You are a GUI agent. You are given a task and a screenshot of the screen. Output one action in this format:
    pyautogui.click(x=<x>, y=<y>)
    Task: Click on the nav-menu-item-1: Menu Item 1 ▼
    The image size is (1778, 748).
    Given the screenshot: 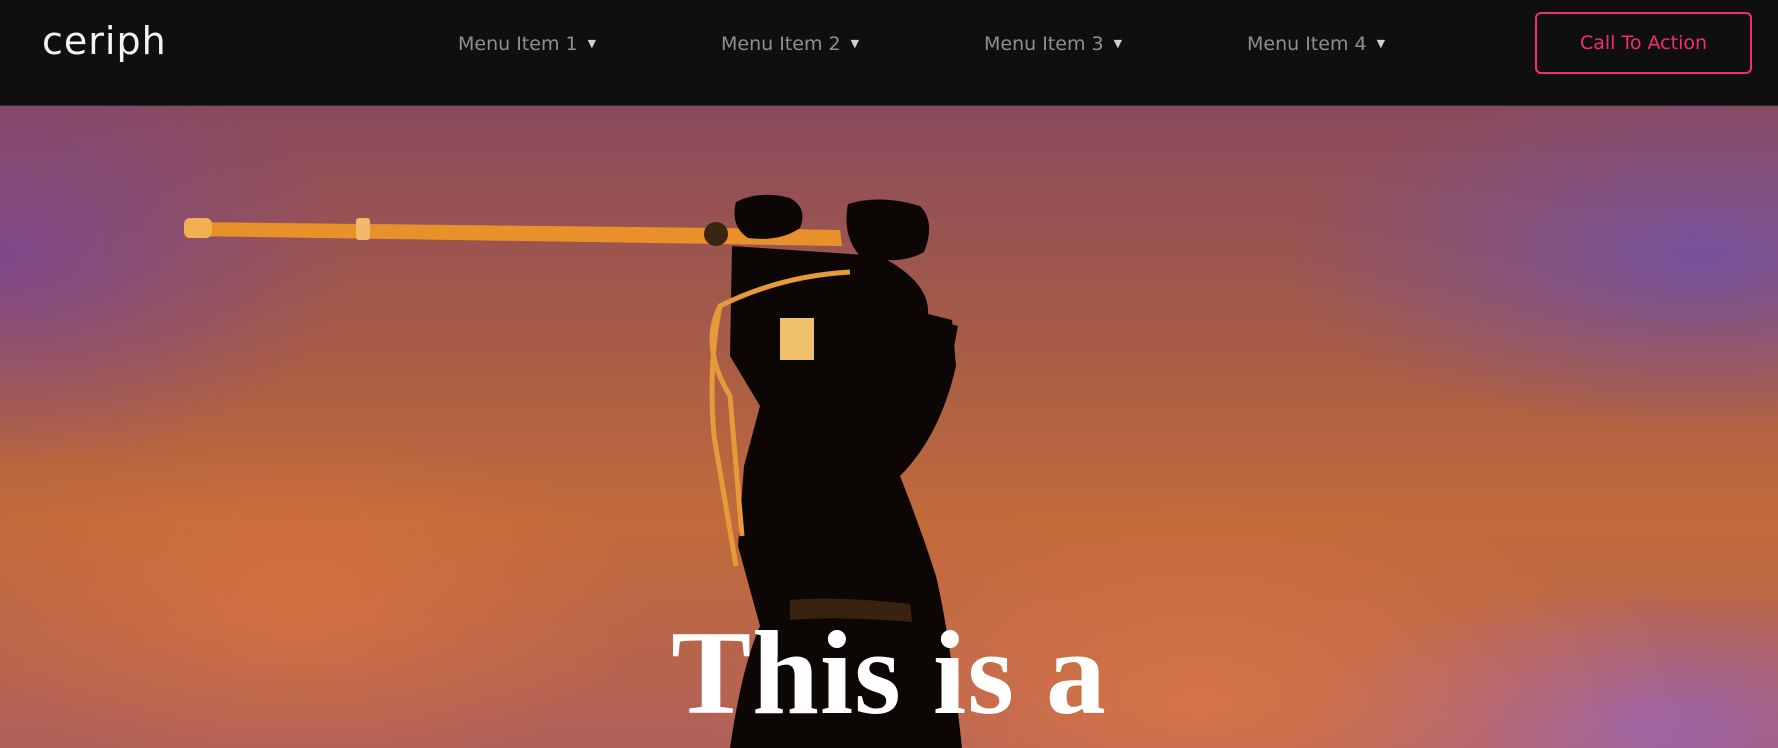 What is the action you would take?
    pyautogui.click(x=527, y=44)
    